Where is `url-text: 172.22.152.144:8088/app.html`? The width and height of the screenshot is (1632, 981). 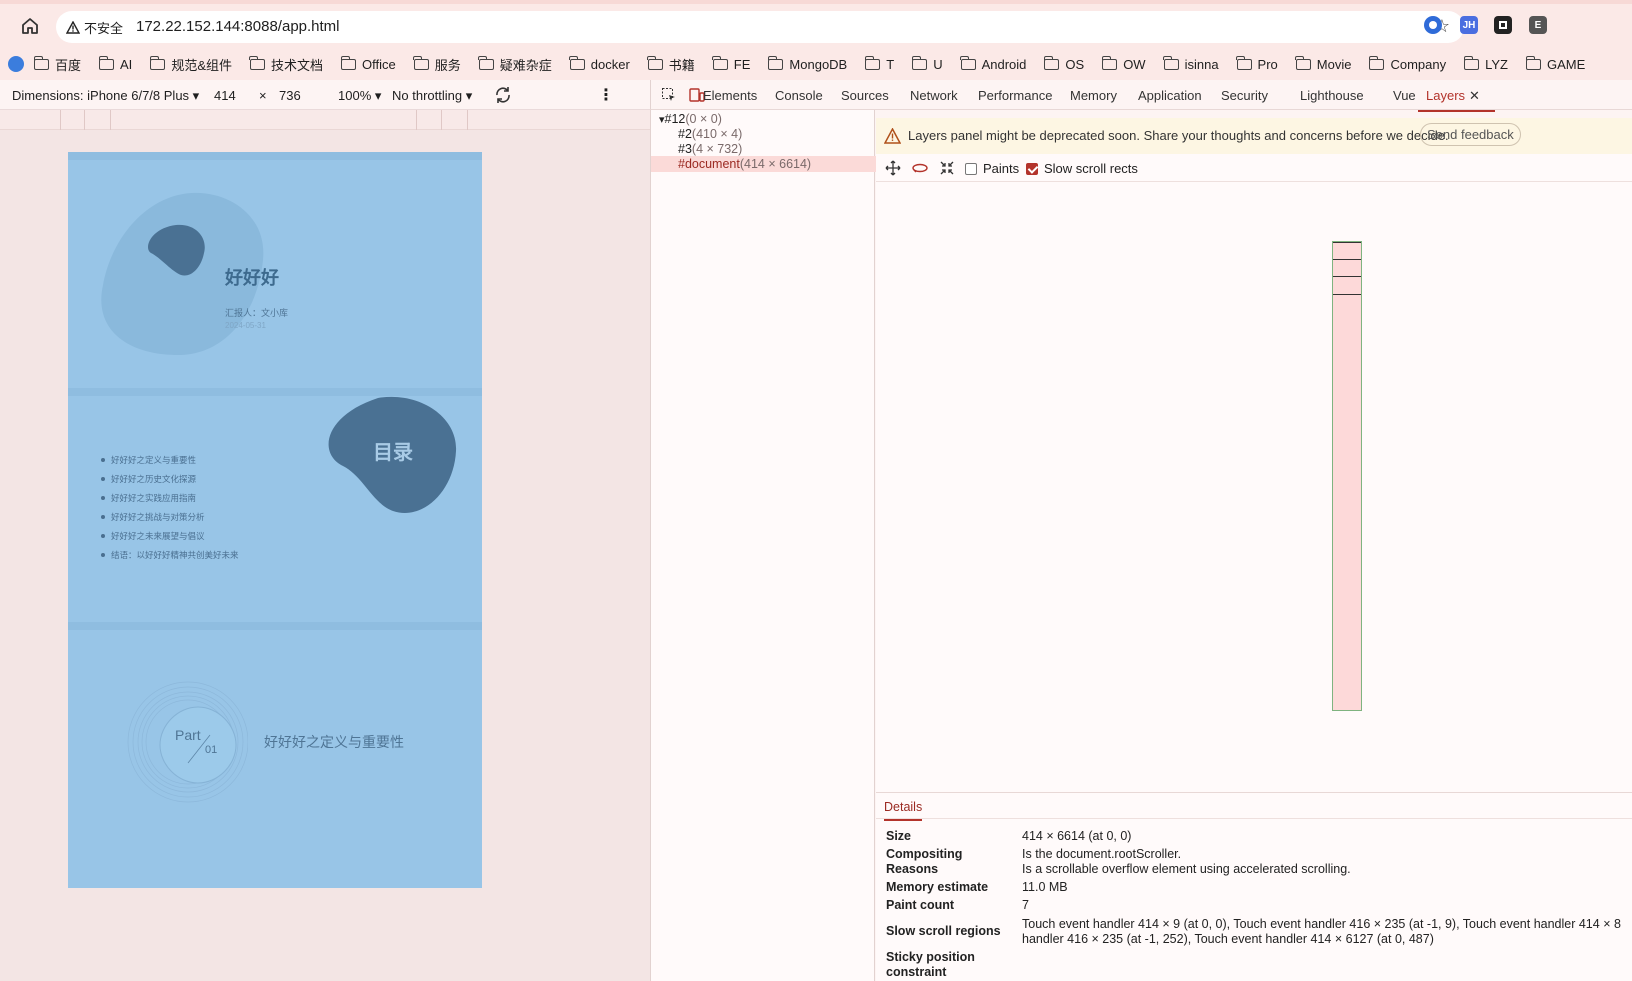 url-text: 172.22.152.144:8088/app.html is located at coordinates (238, 26).